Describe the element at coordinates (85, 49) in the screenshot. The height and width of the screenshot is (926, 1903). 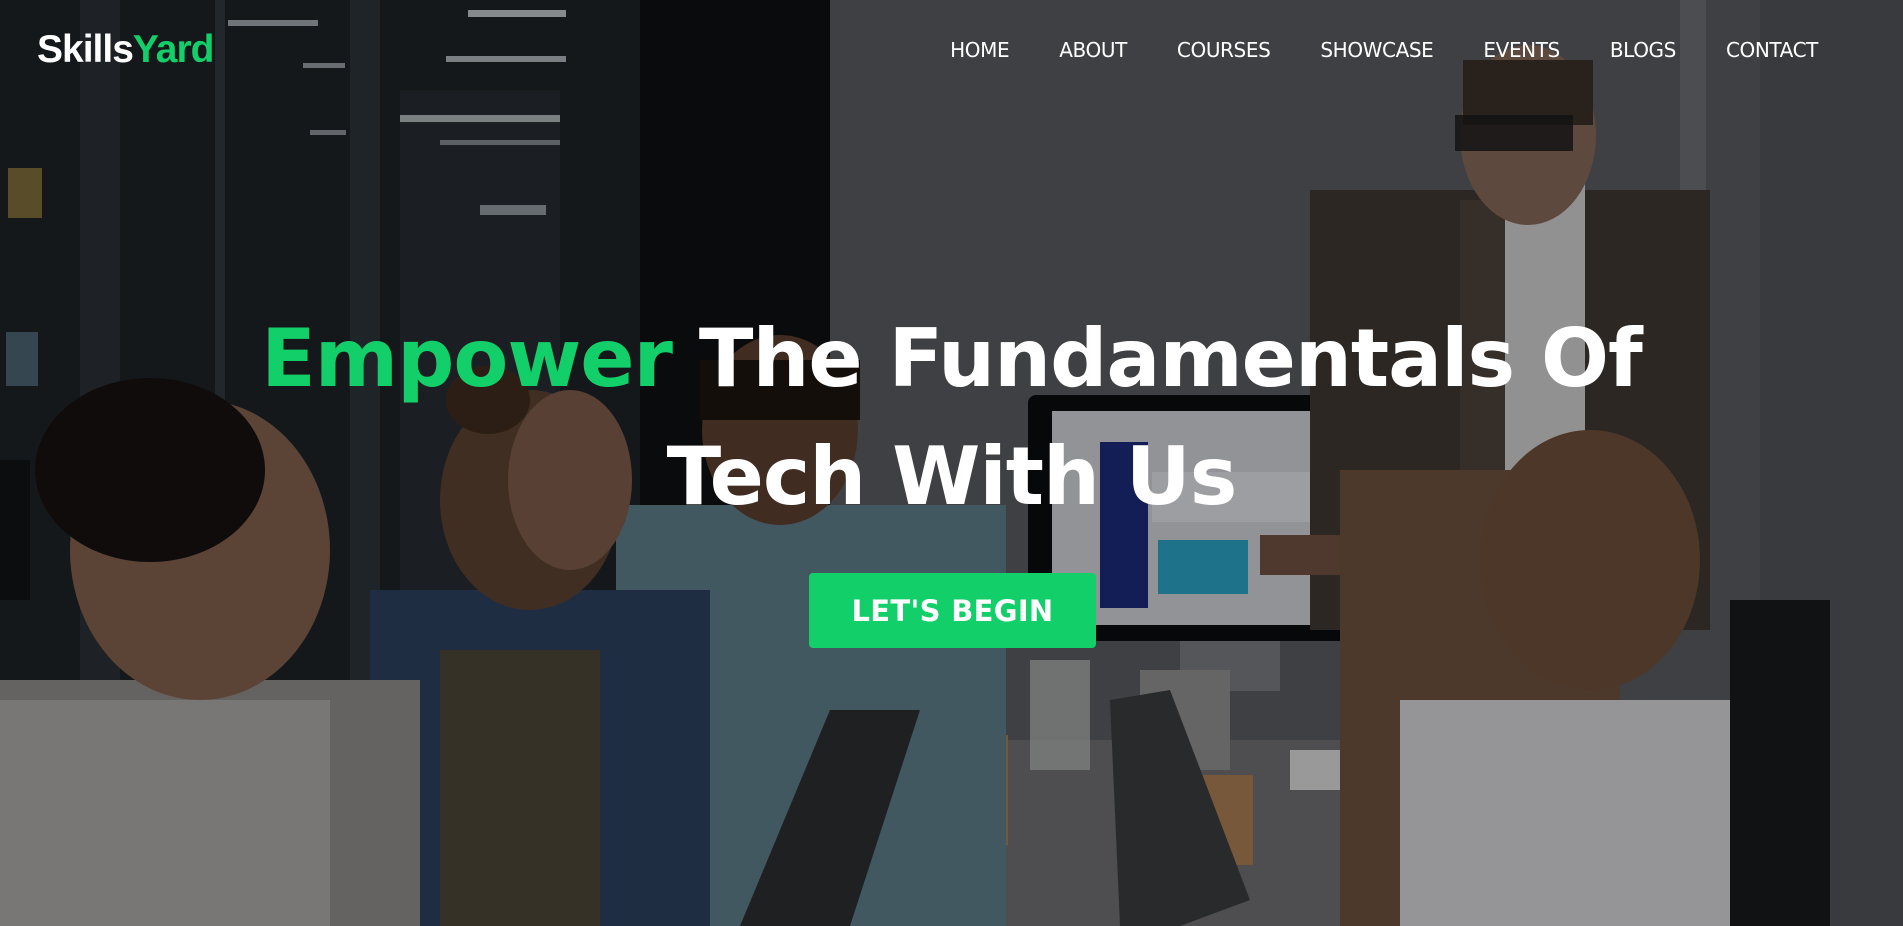
I see `logo-text-skills: Skills` at that location.